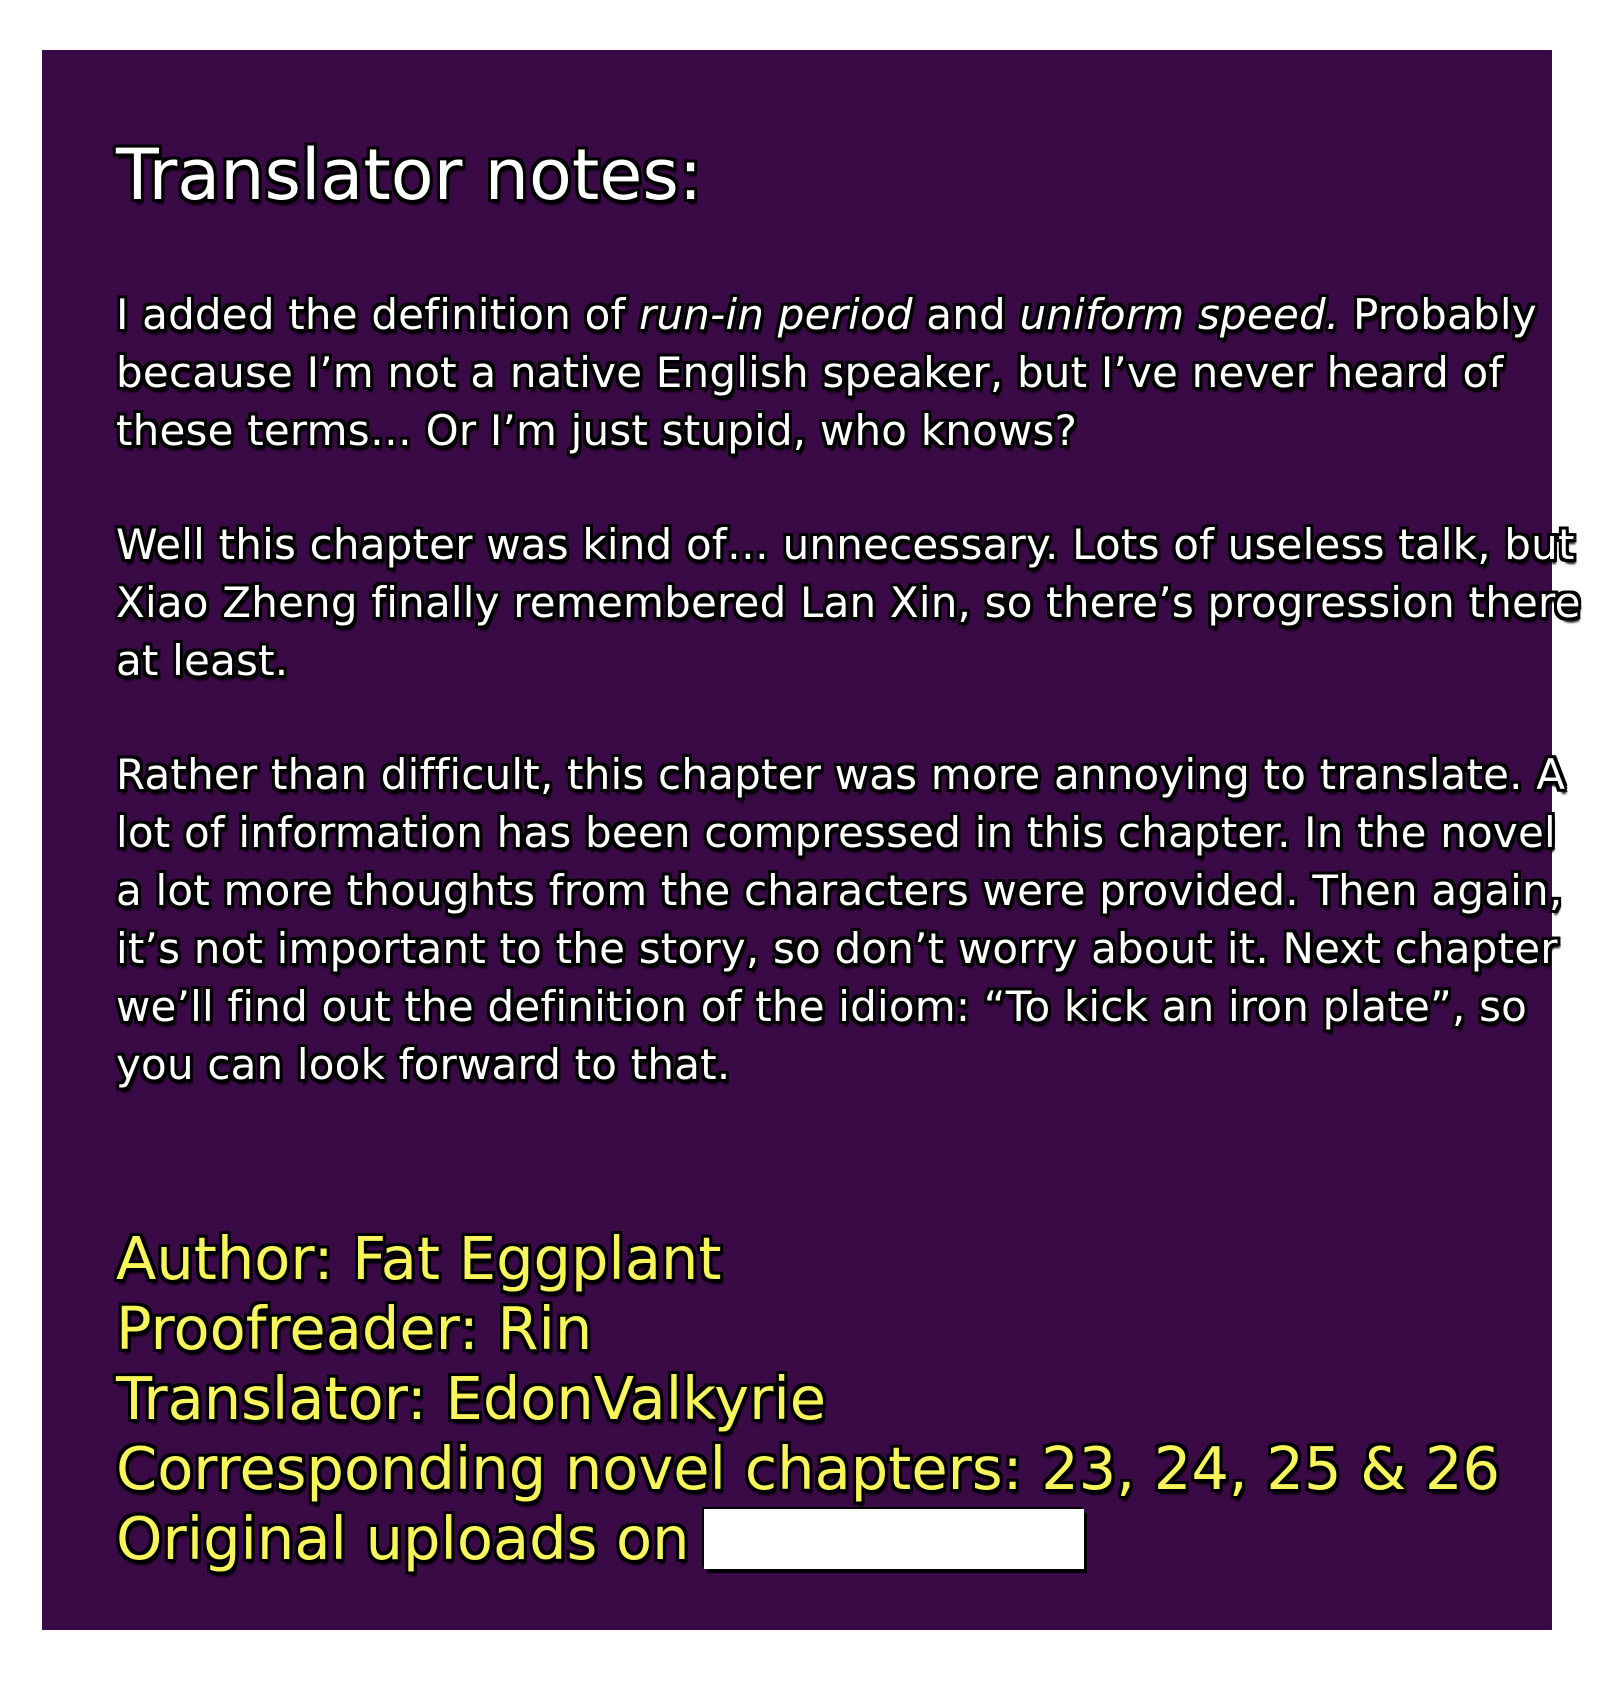  What do you see at coordinates (893, 1539) in the screenshot?
I see `redaction-box` at bounding box center [893, 1539].